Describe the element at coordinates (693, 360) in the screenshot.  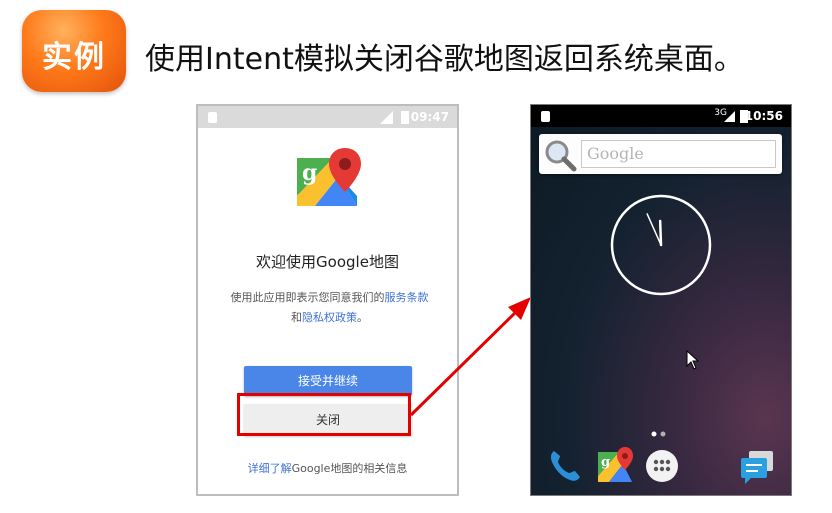
I see `mouse-cursor-icon` at that location.